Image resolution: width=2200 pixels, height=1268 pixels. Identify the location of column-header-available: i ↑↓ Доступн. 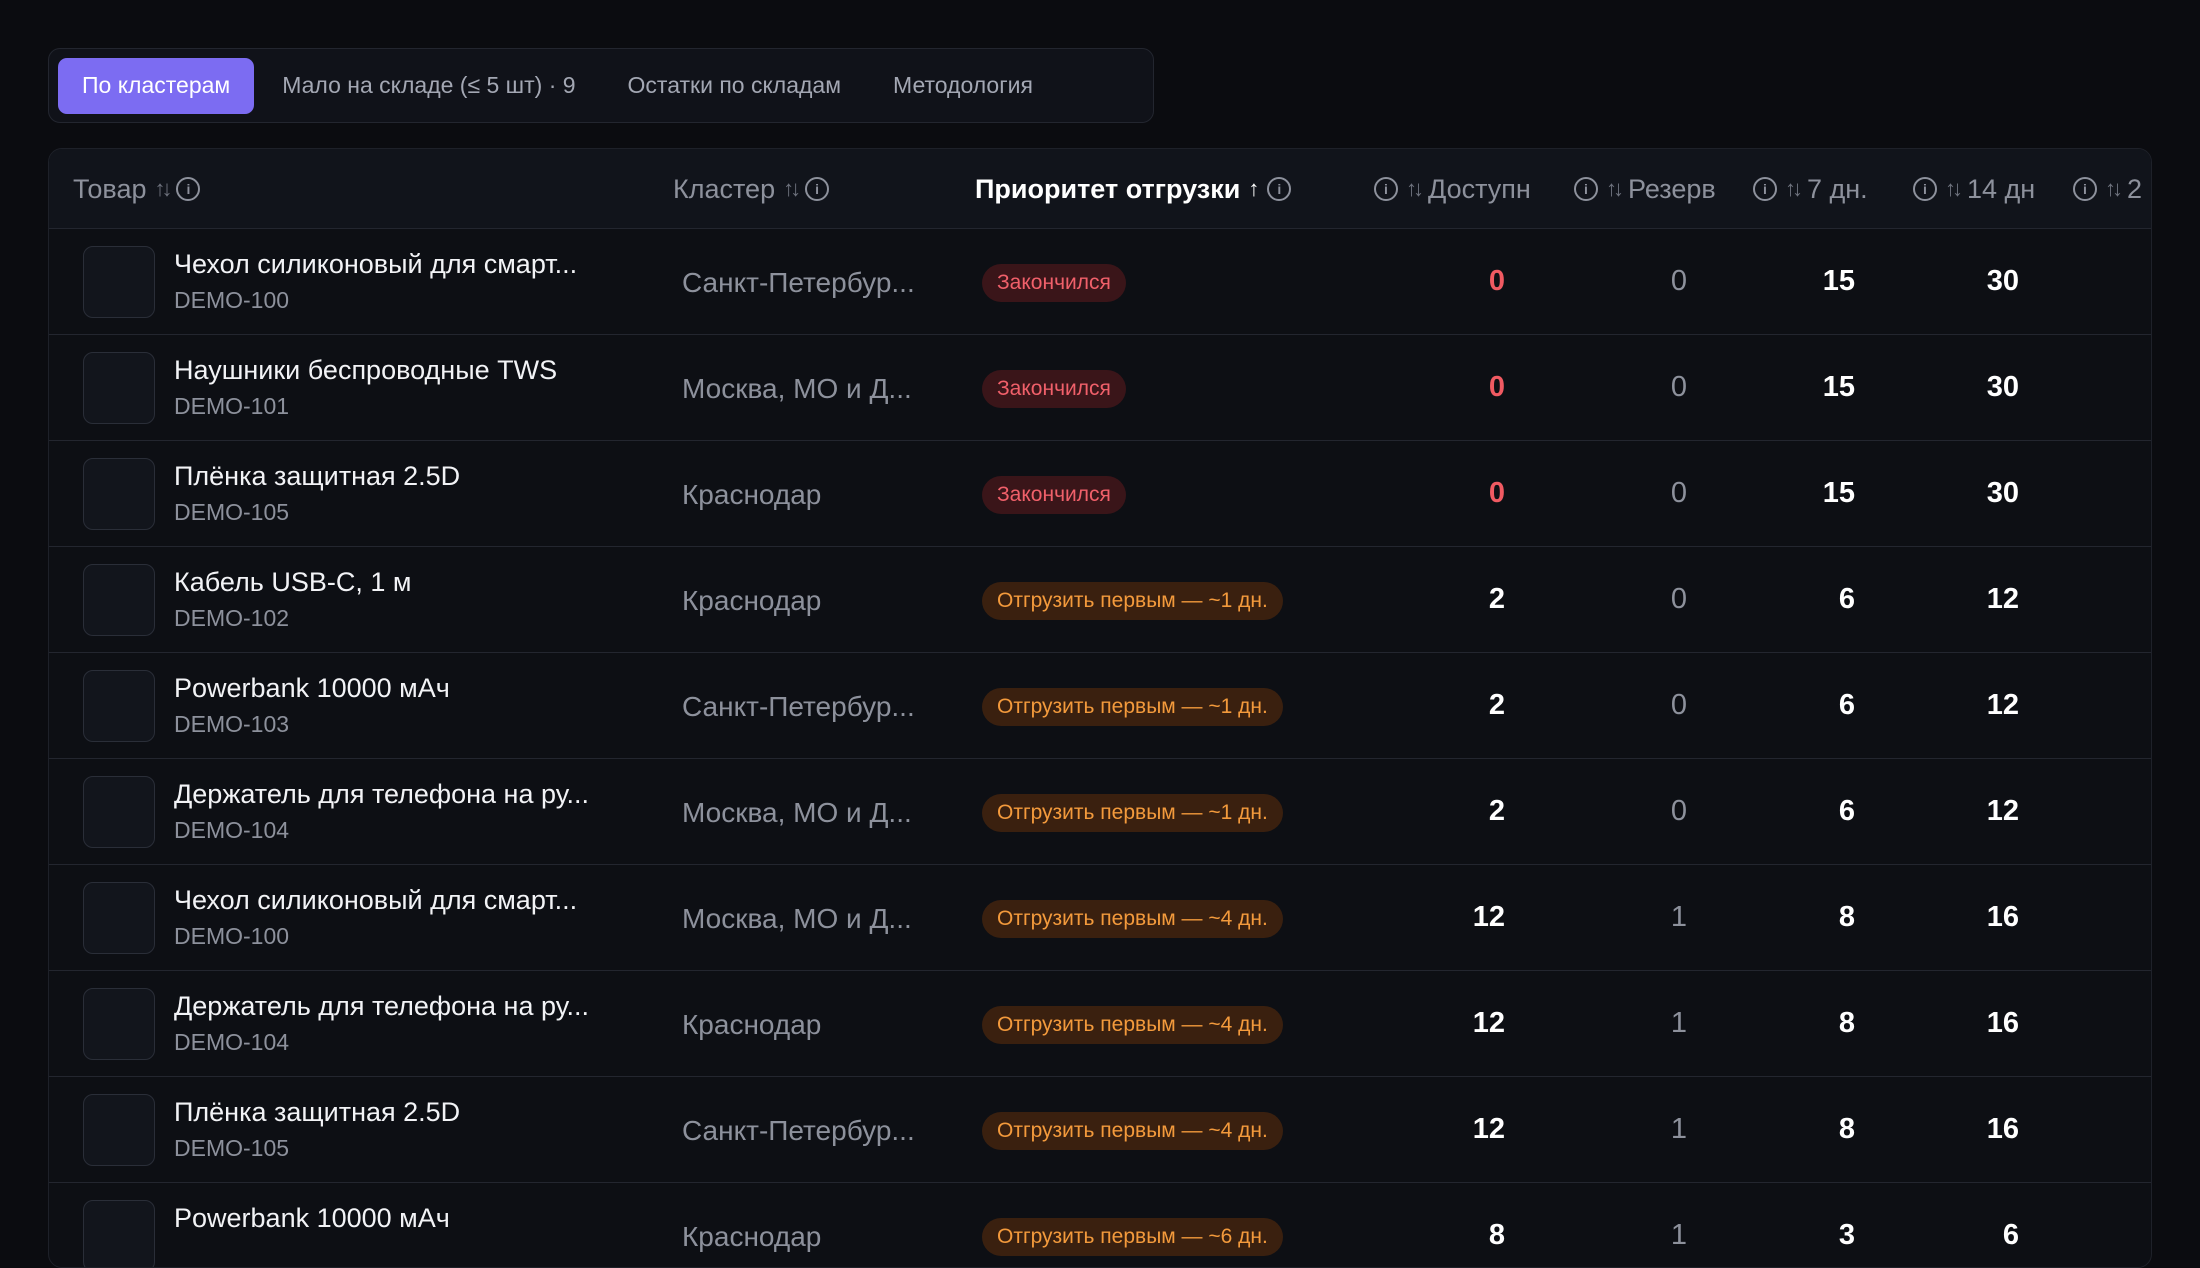
(1463, 189).